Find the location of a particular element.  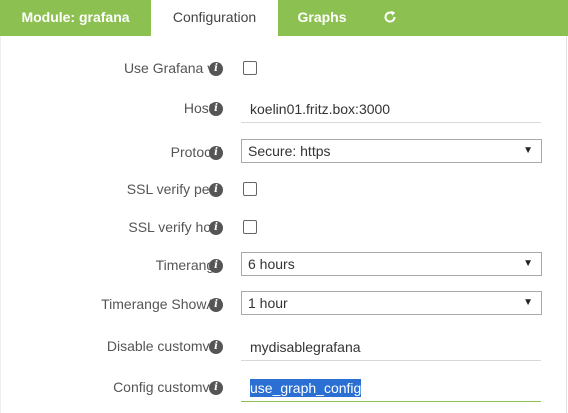

config-customvar-input: use_graph_config is located at coordinates (391, 388).